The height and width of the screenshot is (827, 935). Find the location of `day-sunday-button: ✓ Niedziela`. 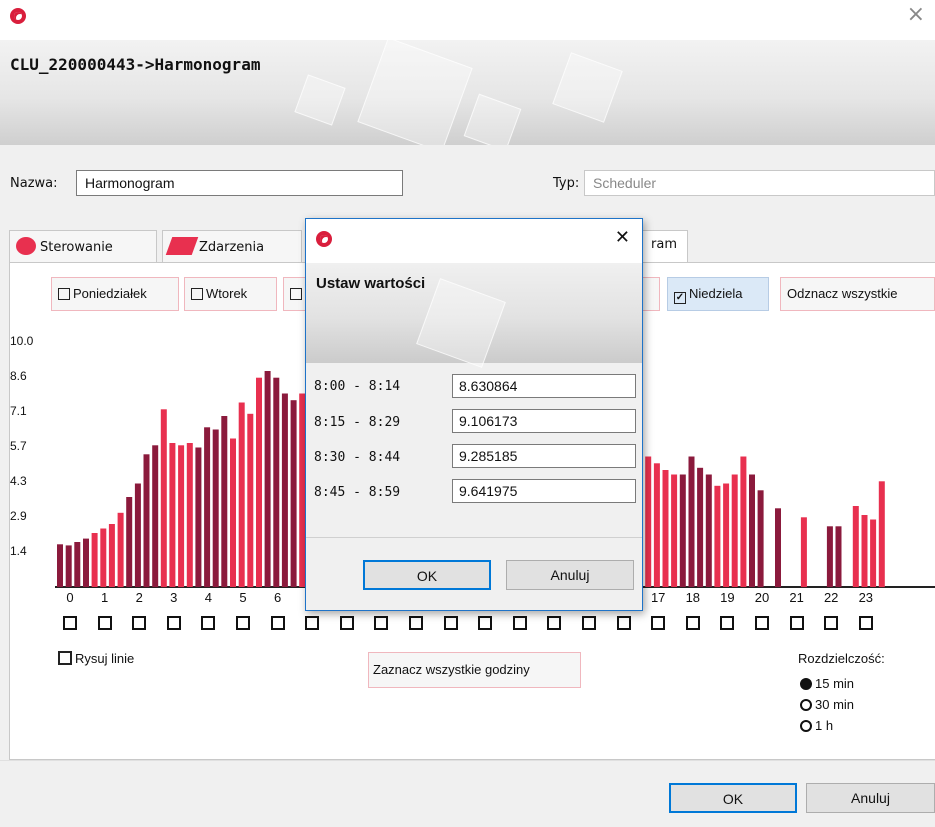

day-sunday-button: ✓ Niedziela is located at coordinates (718, 294).